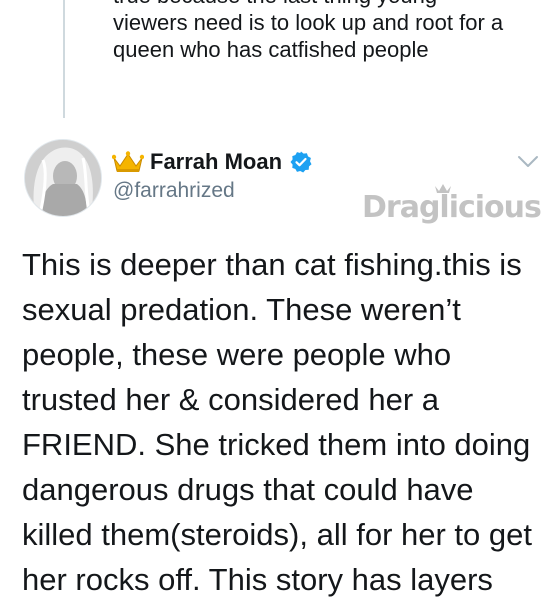 This screenshot has height=600, width=560. What do you see at coordinates (271, 49) in the screenshot?
I see `previous-tweet-line: queen who has catfished people` at bounding box center [271, 49].